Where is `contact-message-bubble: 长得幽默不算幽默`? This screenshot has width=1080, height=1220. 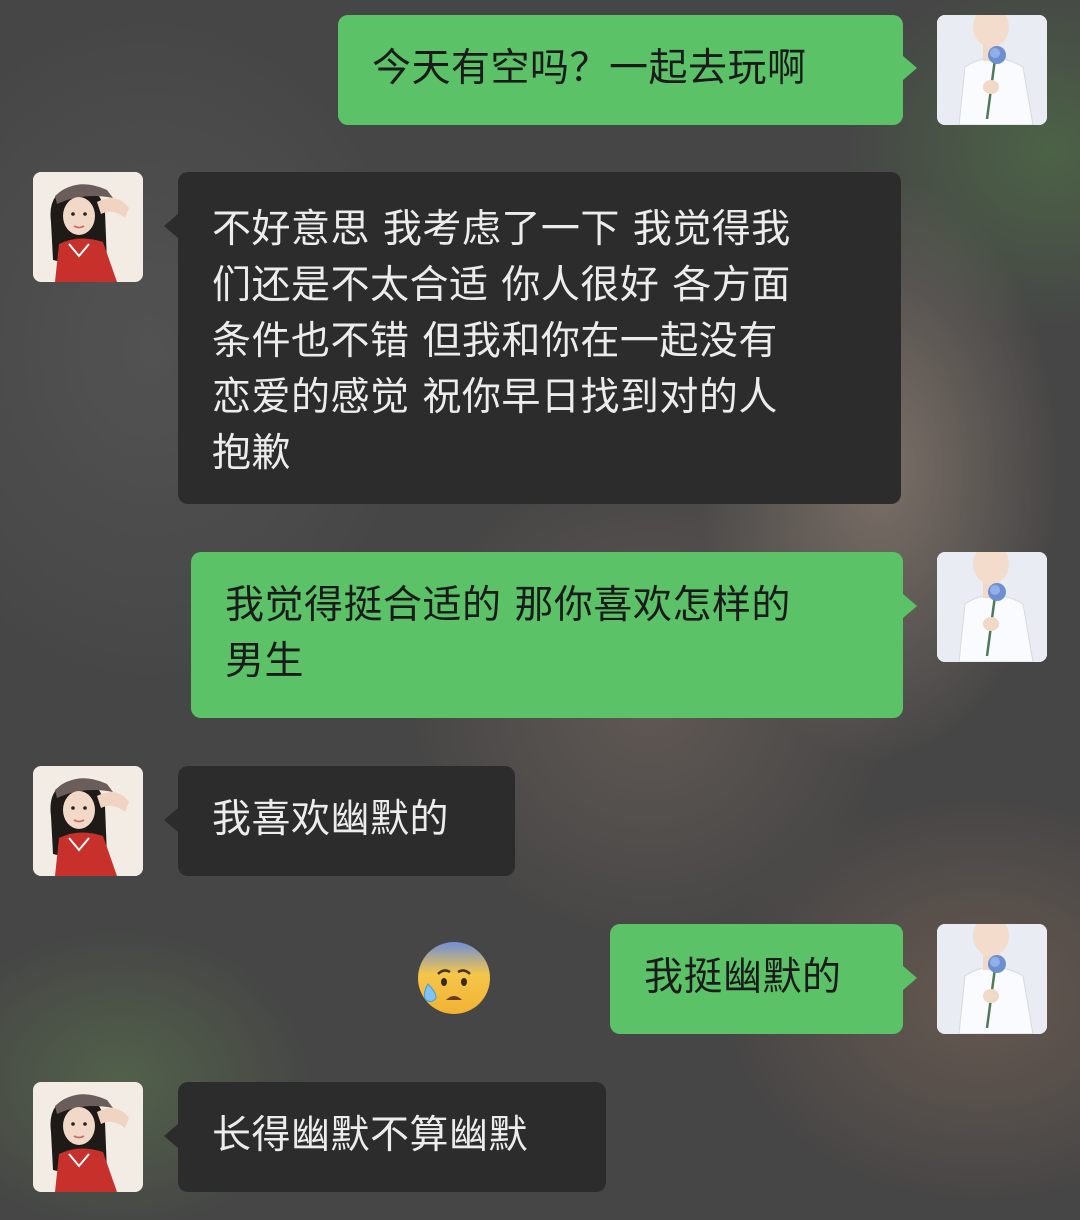 contact-message-bubble: 长得幽默不算幽默 is located at coordinates (392, 1137).